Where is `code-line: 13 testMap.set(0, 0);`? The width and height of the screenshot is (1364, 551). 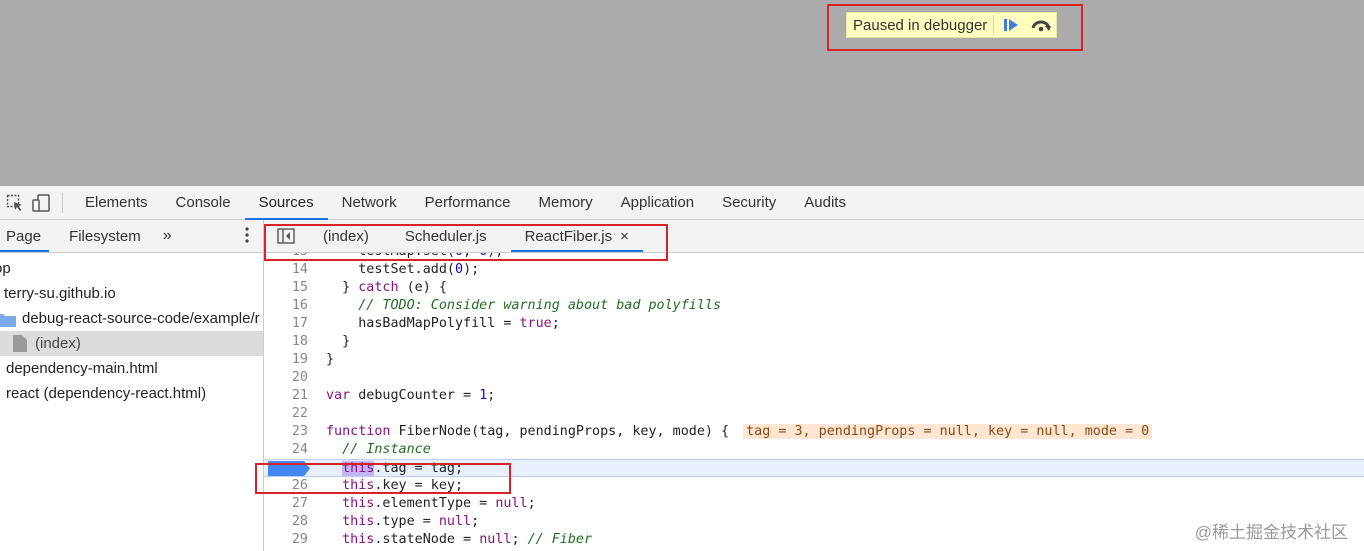
code-line: 13 testMap.set(0, 0); is located at coordinates (814, 257).